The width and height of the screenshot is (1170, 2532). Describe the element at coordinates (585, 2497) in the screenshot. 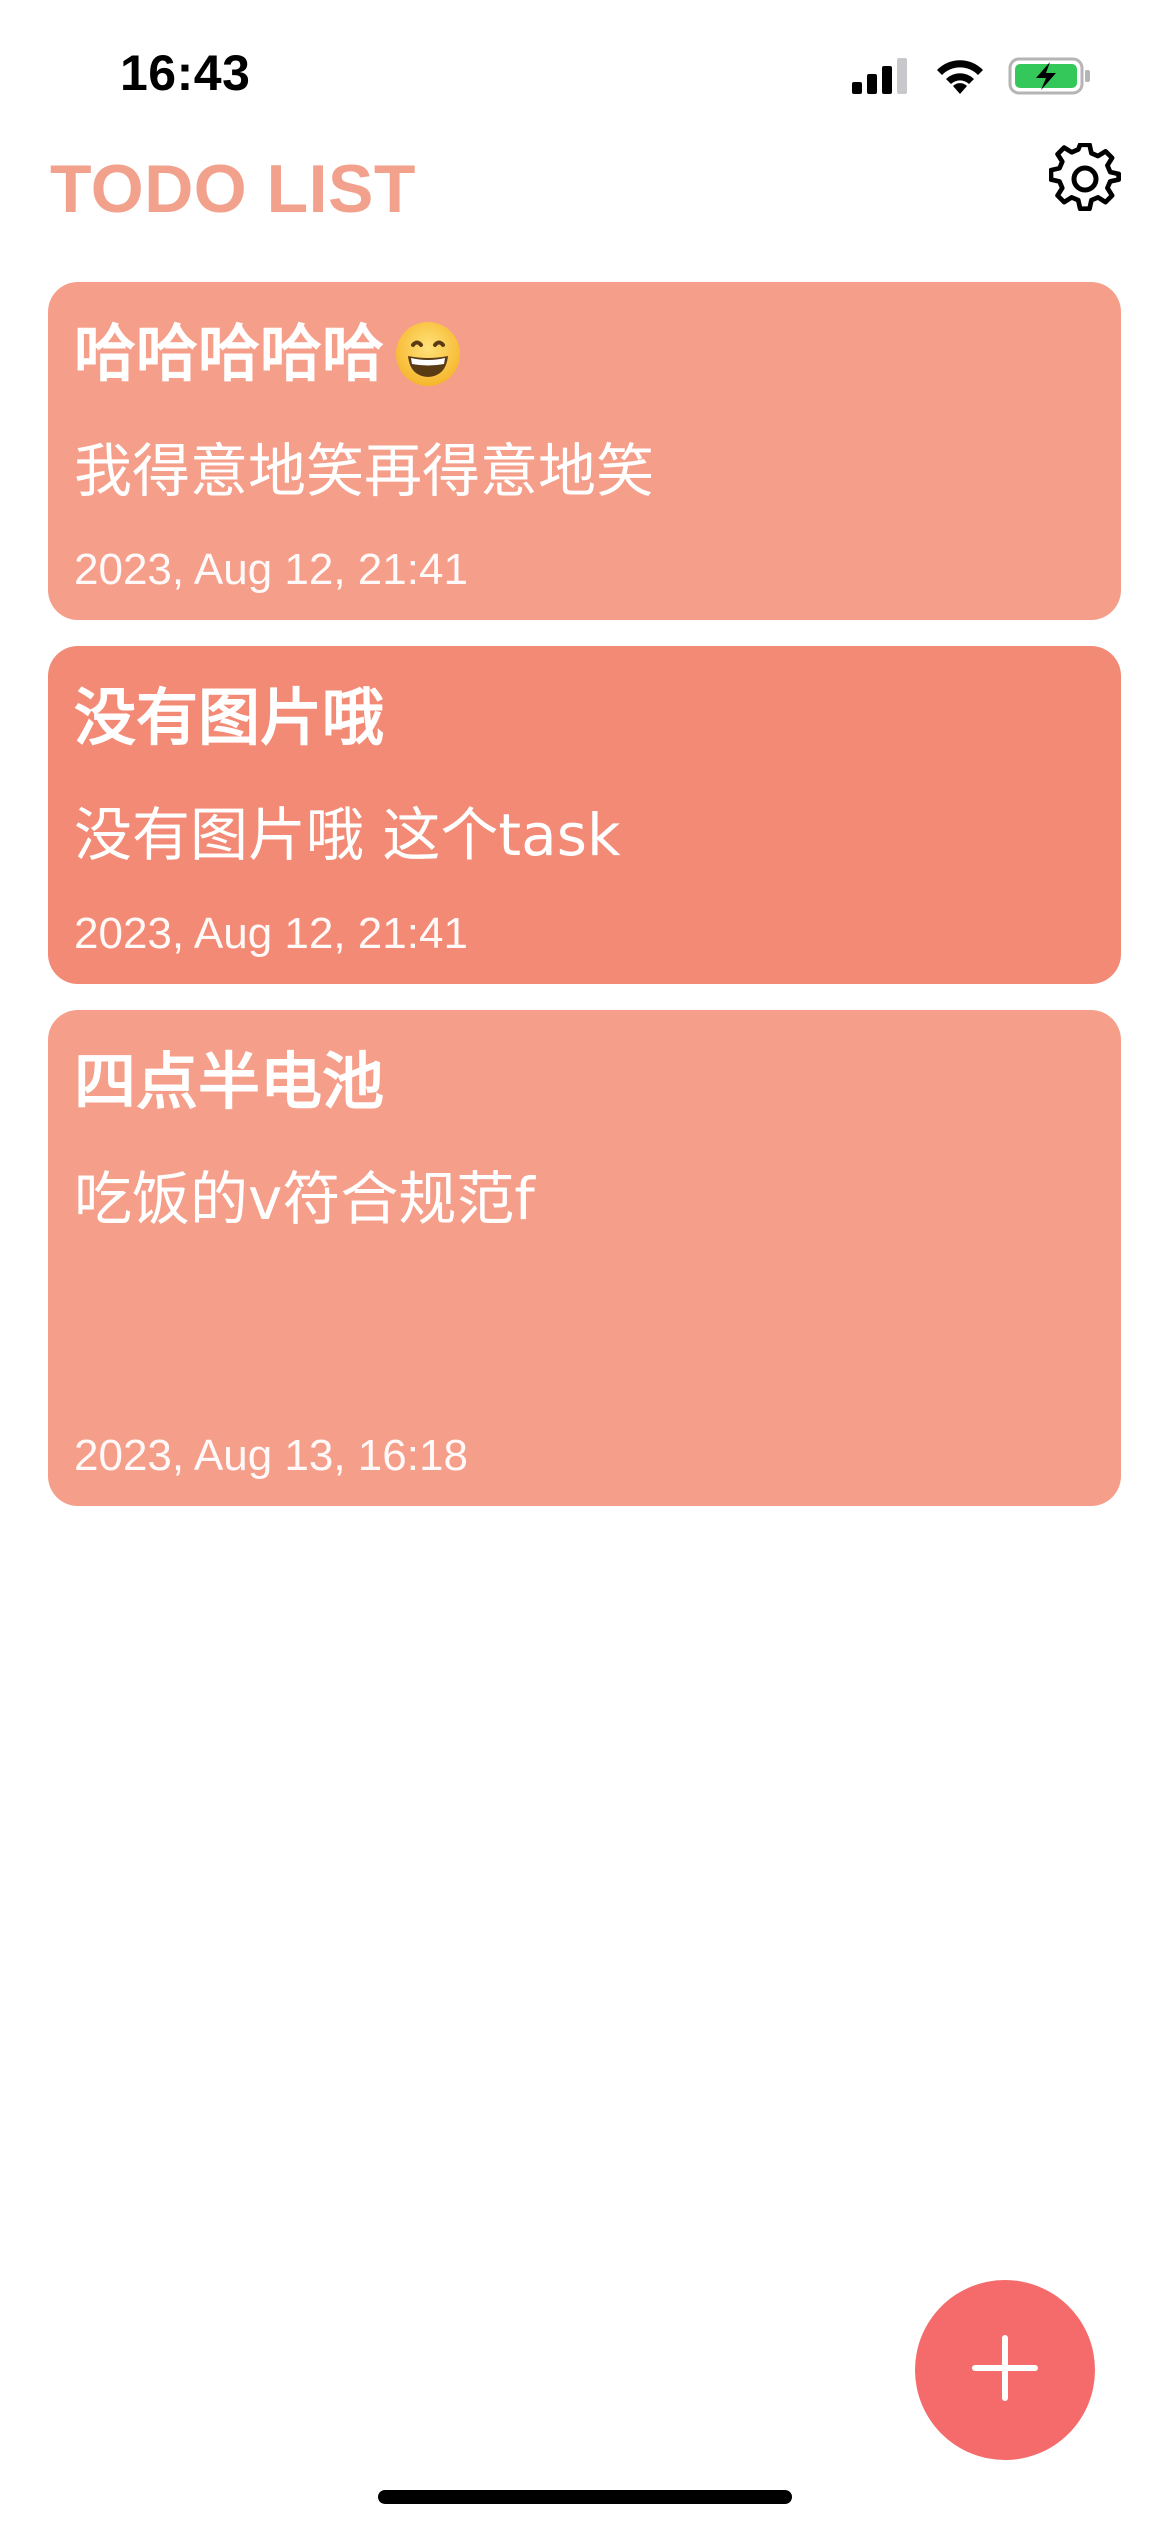

I see `home-indicator` at that location.